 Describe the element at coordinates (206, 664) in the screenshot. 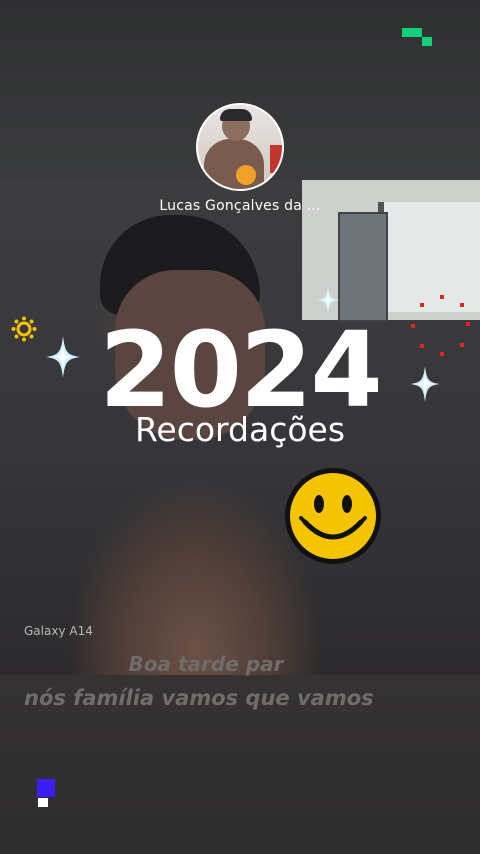

I see `caption-line-1: Boa tarde par` at that location.